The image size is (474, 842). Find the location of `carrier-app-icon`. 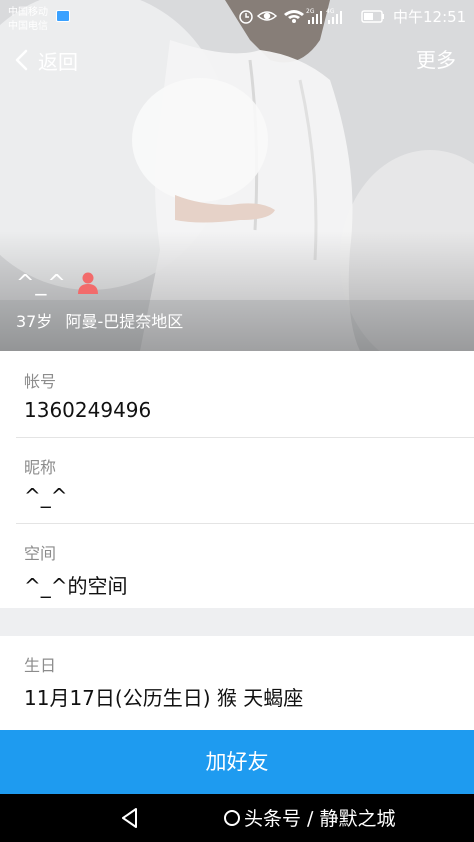

carrier-app-icon is located at coordinates (63, 16).